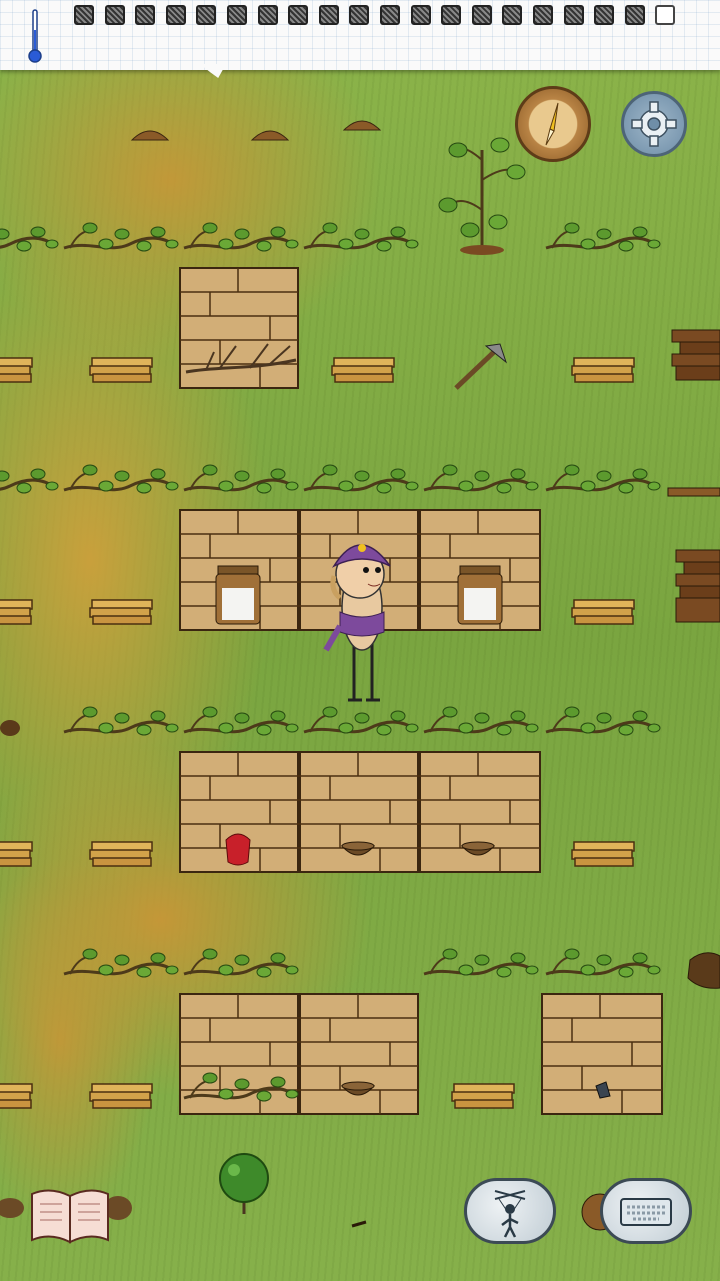 This screenshot has height=1281, width=720. What do you see at coordinates (482, 196) in the screenshot?
I see `sapling-plant` at bounding box center [482, 196].